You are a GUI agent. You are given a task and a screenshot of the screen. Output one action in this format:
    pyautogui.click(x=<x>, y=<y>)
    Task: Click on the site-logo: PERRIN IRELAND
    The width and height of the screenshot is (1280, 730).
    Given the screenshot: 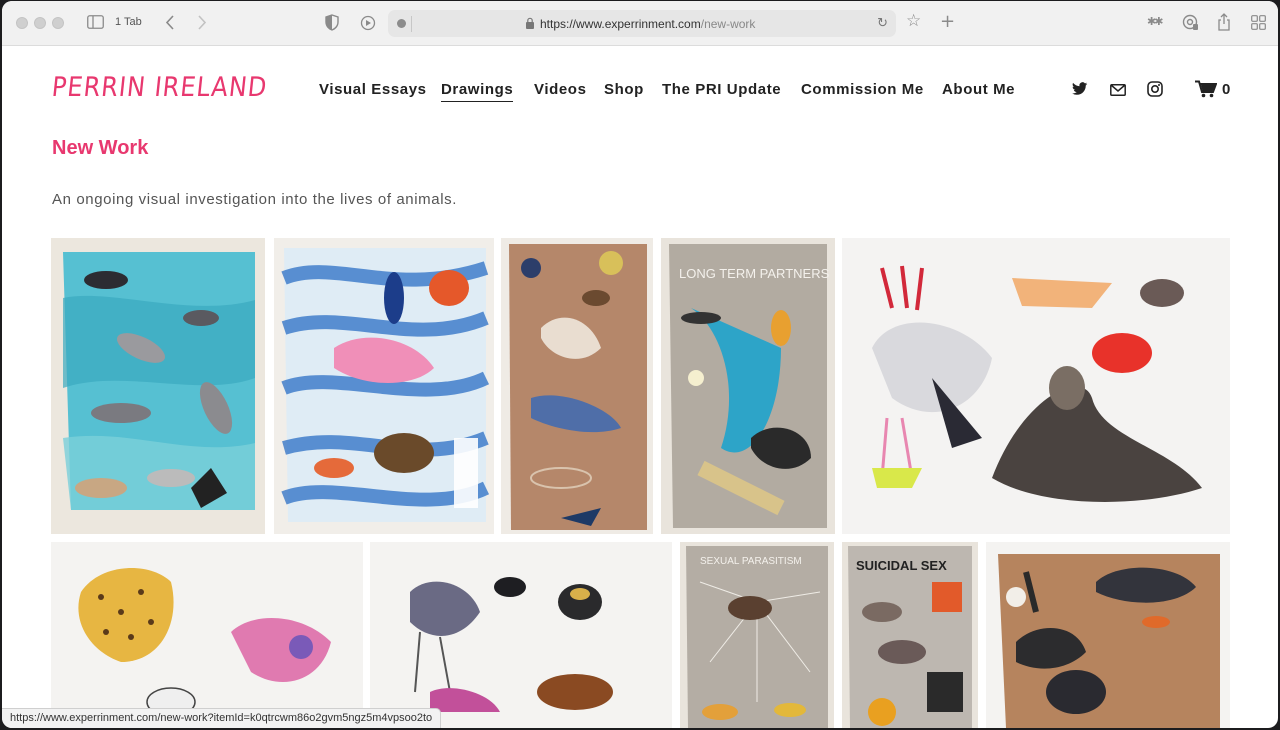 What is the action you would take?
    pyautogui.click(x=159, y=86)
    